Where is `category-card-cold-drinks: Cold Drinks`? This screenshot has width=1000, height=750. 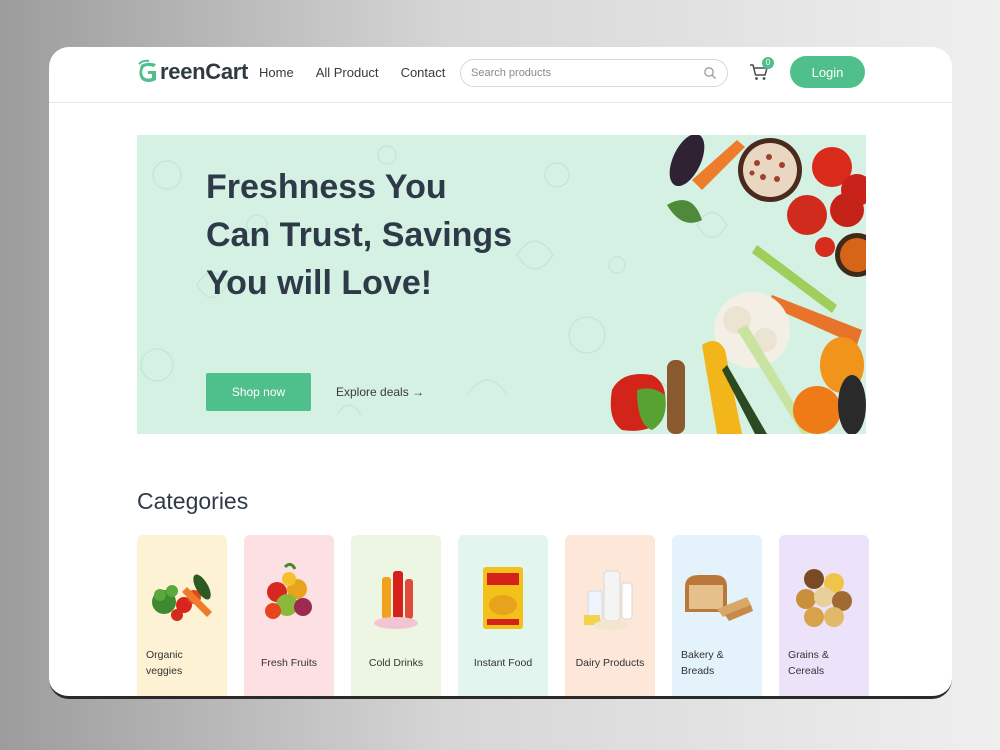 category-card-cold-drinks: Cold Drinks is located at coordinates (396, 615).